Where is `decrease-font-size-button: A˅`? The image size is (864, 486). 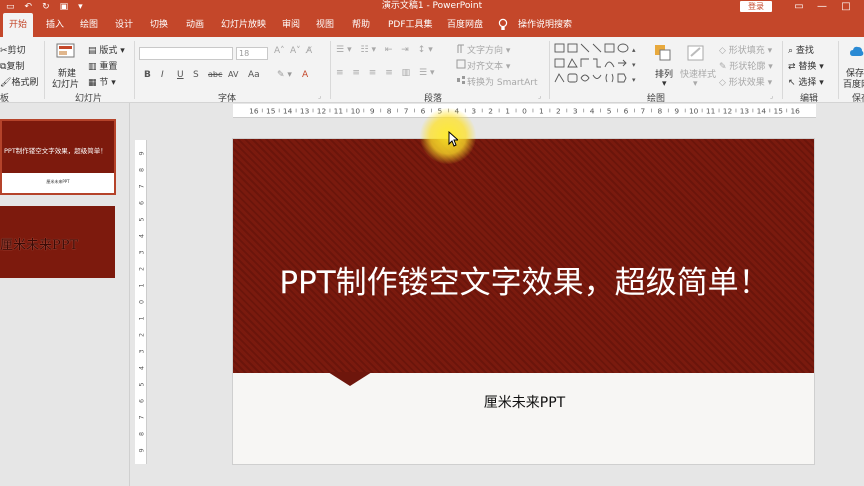 decrease-font-size-button: A˅ is located at coordinates (295, 51).